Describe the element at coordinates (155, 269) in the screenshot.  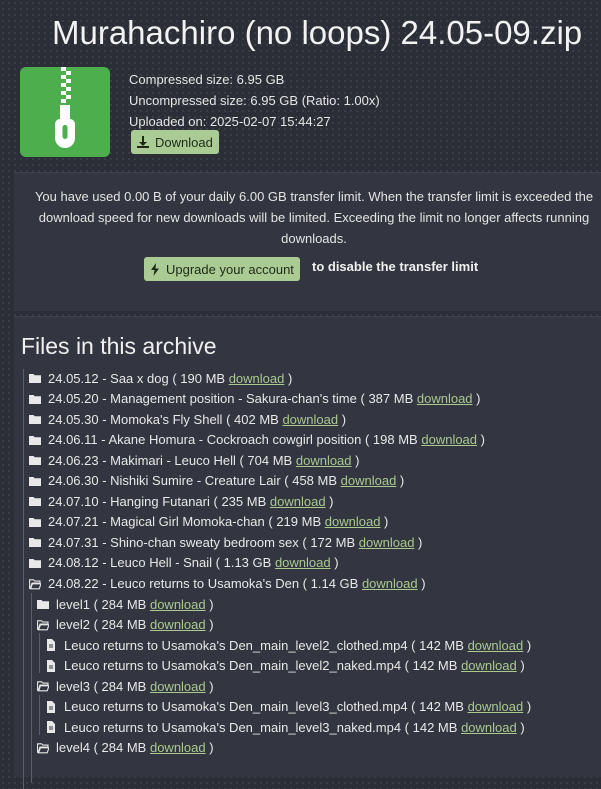
I see `bolt-icon` at that location.